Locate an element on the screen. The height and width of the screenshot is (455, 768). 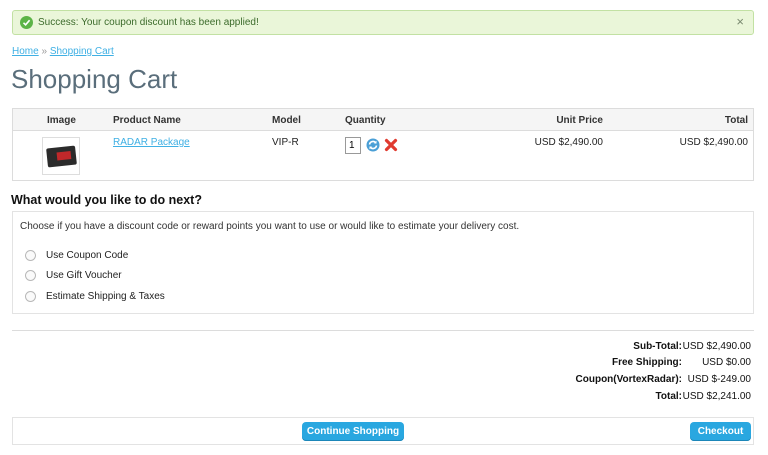
col-model: Model is located at coordinates (286, 120).